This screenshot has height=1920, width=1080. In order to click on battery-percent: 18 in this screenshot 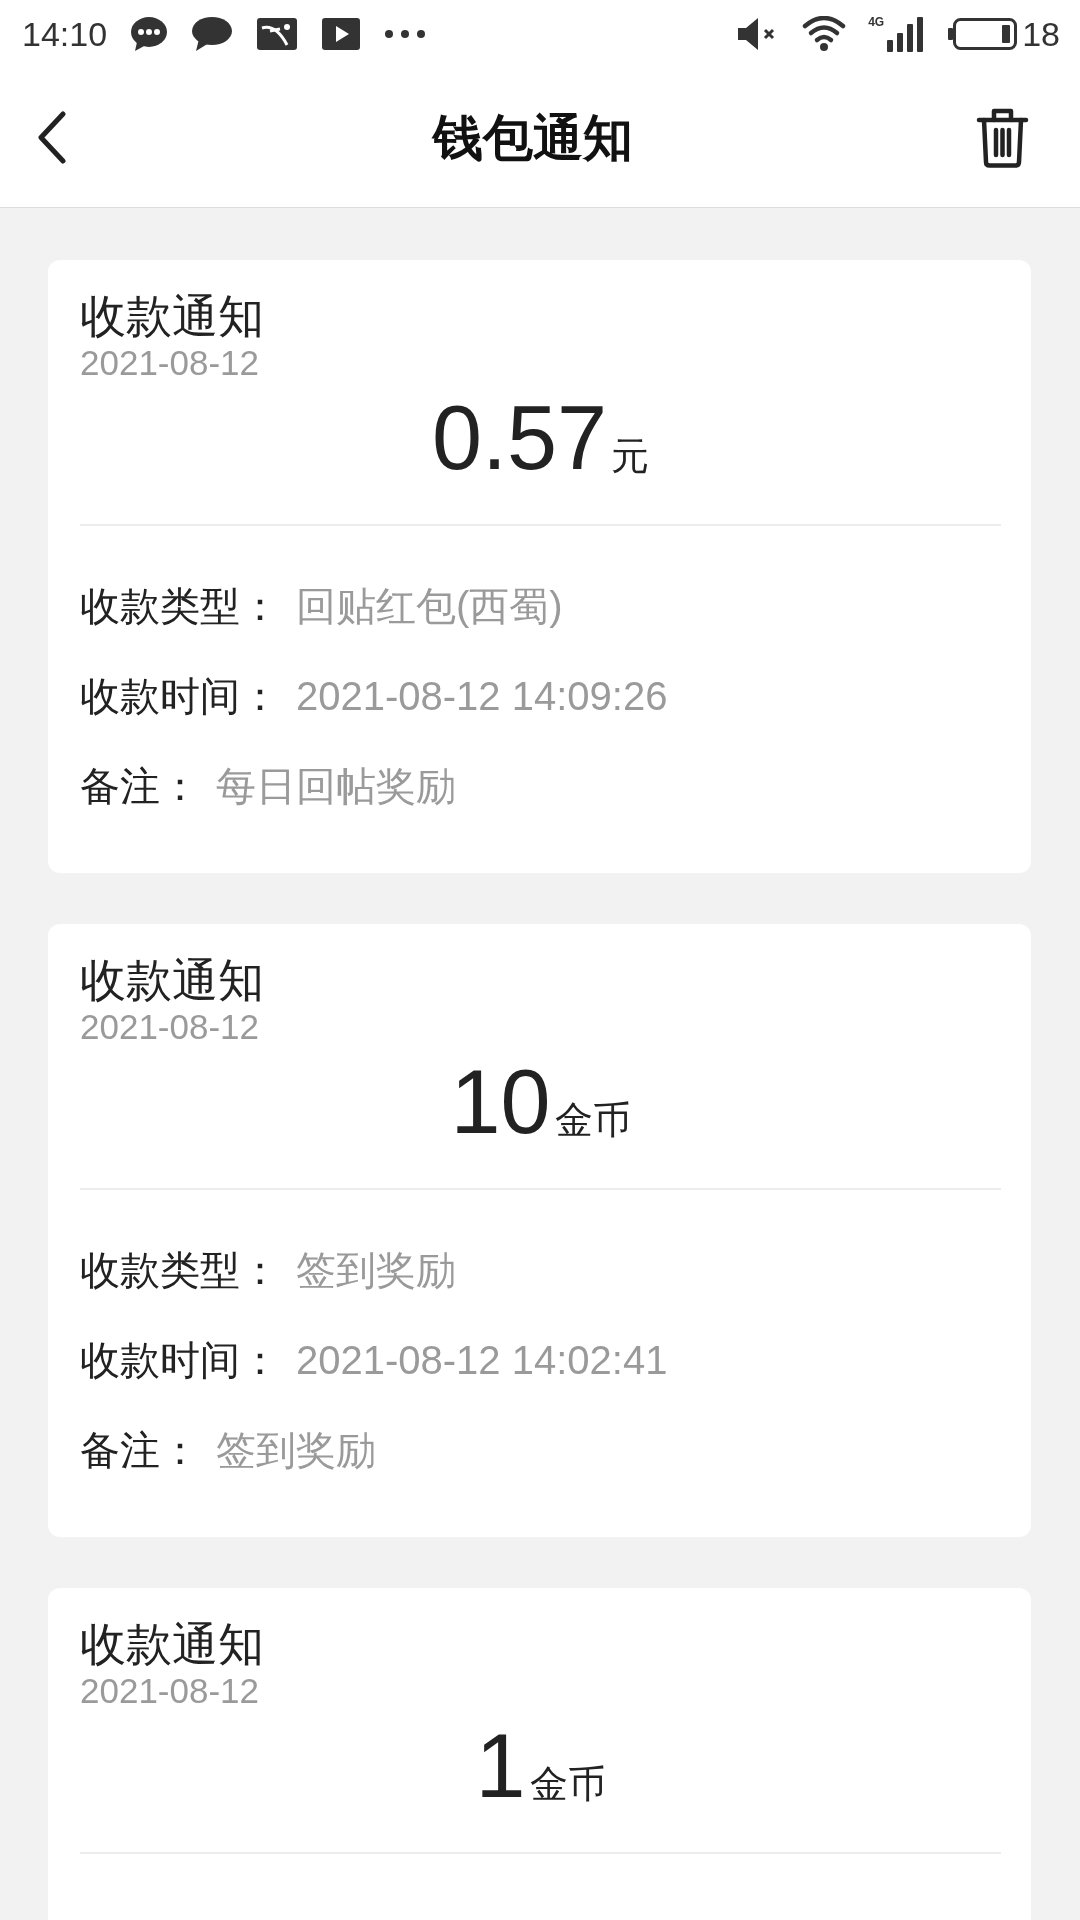, I will do `click(1041, 34)`.